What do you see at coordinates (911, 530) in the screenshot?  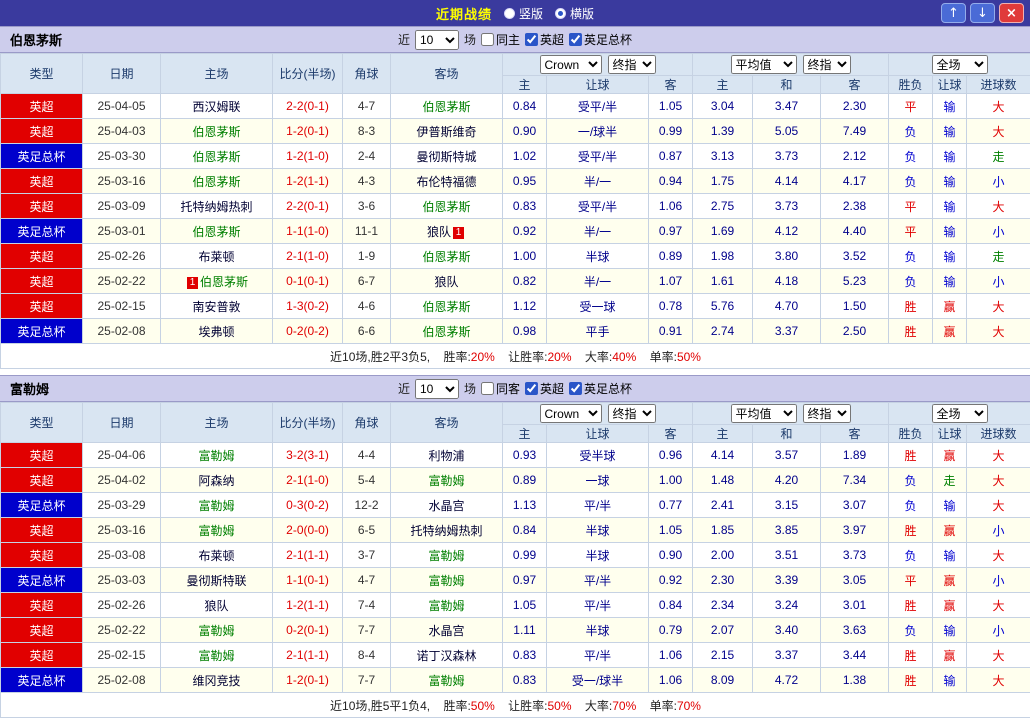 I see `result-outcome: 胜` at bounding box center [911, 530].